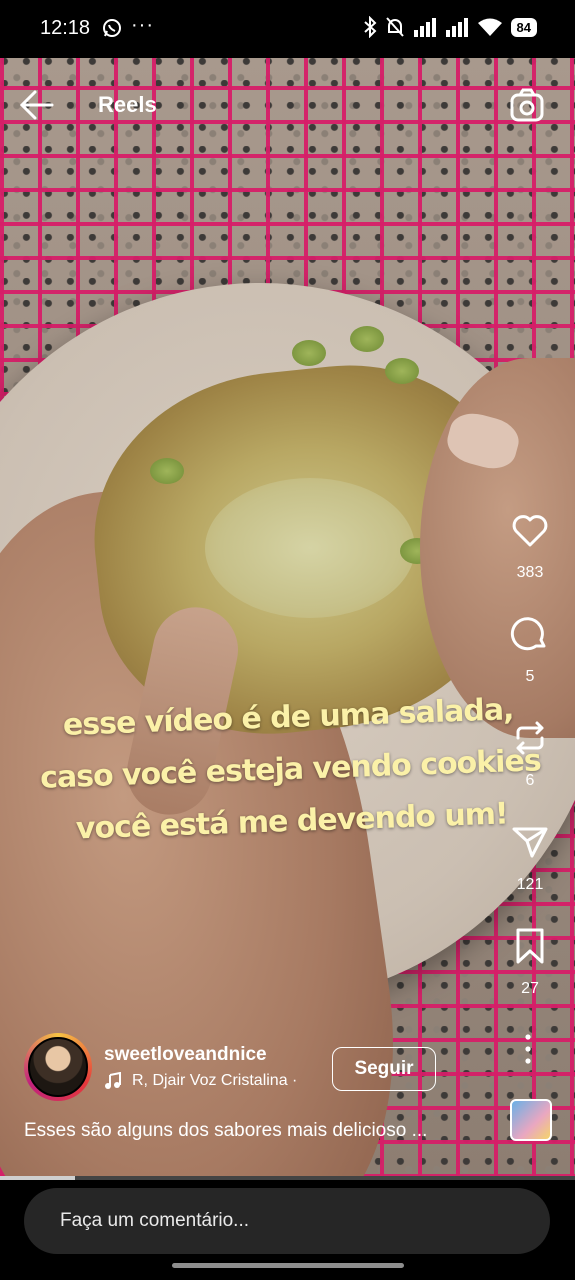 This screenshot has width=575, height=1280. I want to click on save-count: 27, so click(530, 988).